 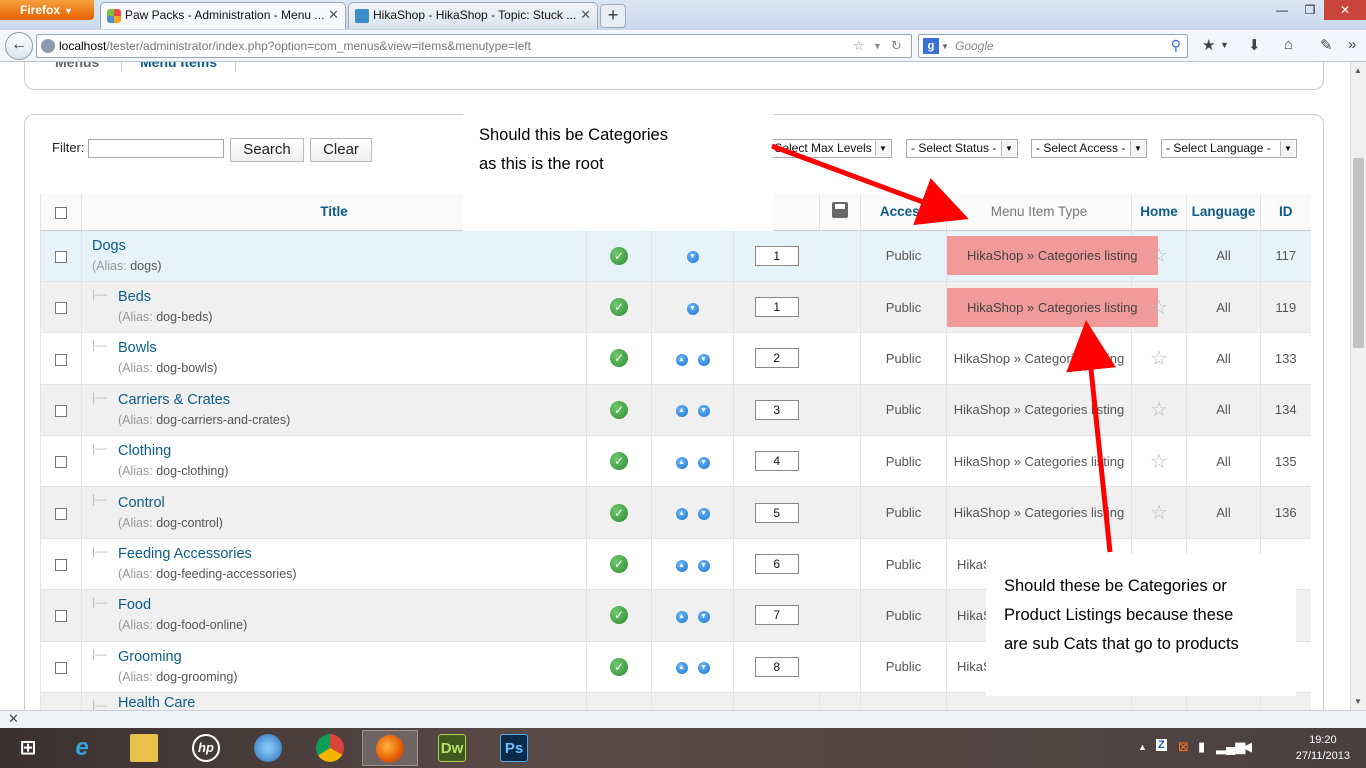 I want to click on home-icon: ⌂, so click(x=1288, y=44).